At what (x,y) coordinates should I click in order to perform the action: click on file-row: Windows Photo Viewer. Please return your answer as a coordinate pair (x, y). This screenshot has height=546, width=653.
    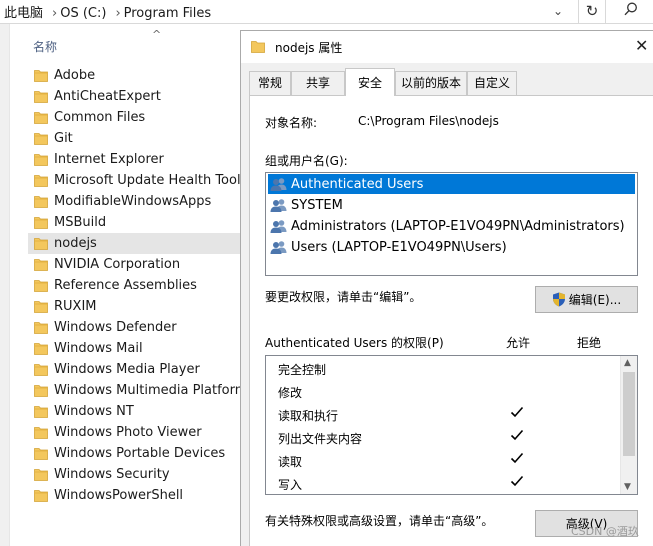
    Looking at the image, I should click on (135, 432).